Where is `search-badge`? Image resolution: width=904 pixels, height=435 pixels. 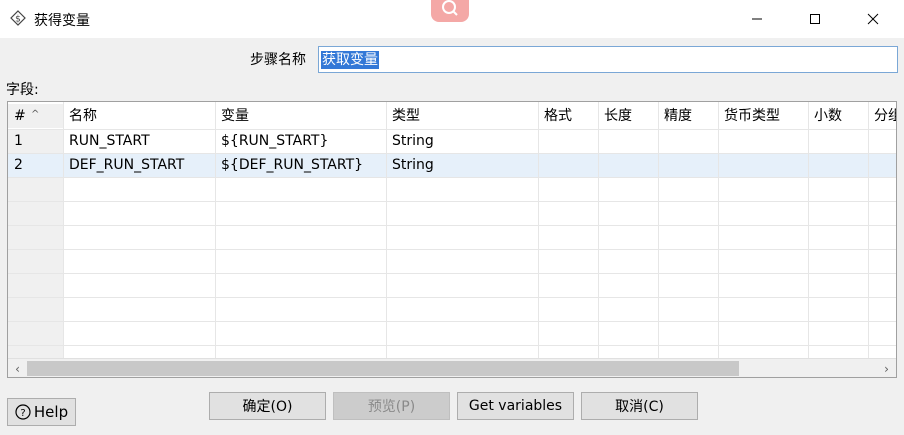
search-badge is located at coordinates (450, 11).